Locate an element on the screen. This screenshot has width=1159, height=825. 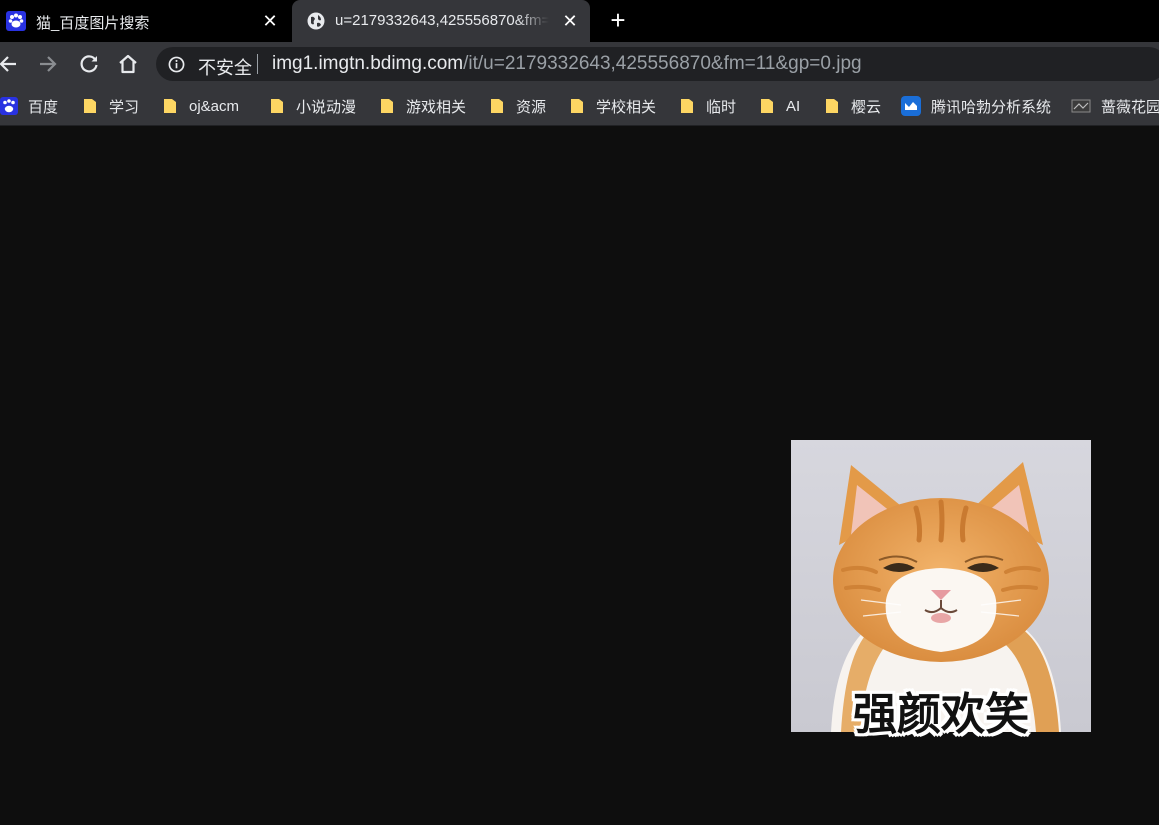
plus-icon: + is located at coordinates (618, 20).